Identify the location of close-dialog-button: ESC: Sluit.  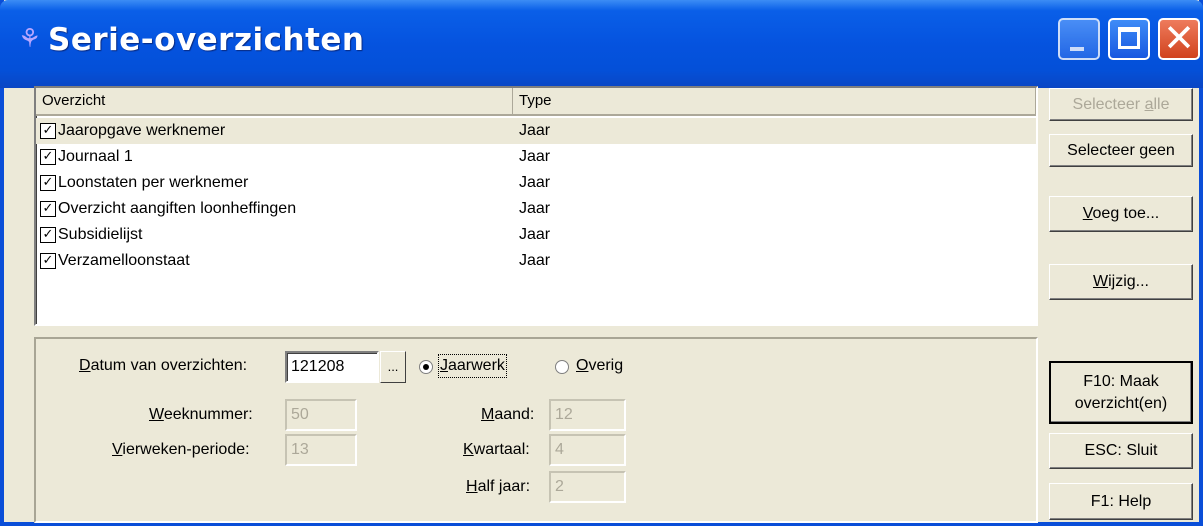
(1121, 451).